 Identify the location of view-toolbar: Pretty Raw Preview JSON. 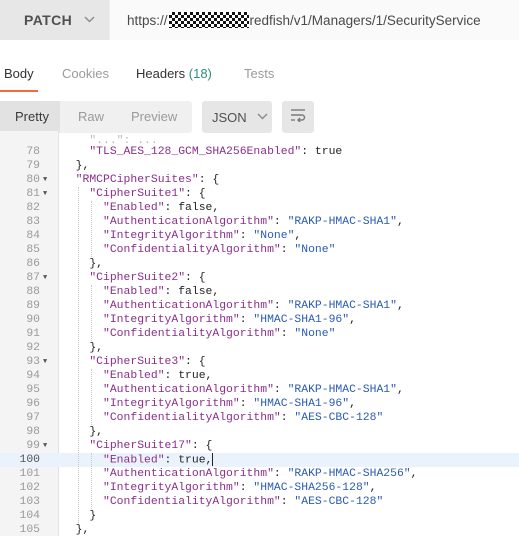
(259, 117).